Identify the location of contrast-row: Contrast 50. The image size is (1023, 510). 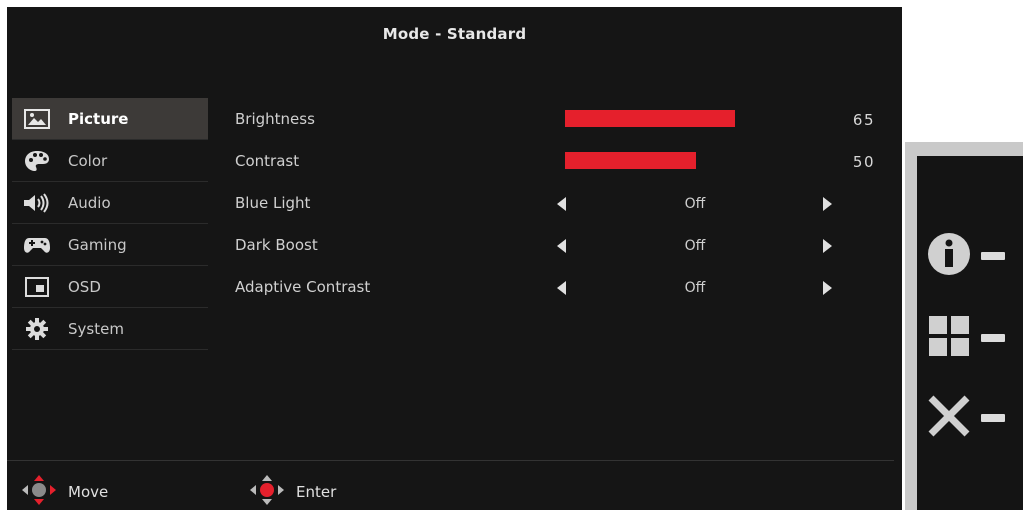
(565, 162).